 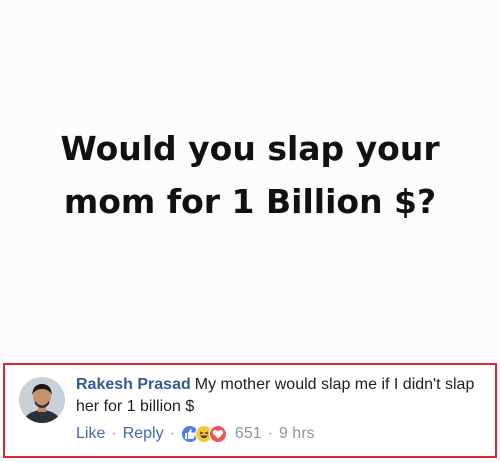 I want to click on headline-line-1: Would you slap your, so click(x=250, y=148).